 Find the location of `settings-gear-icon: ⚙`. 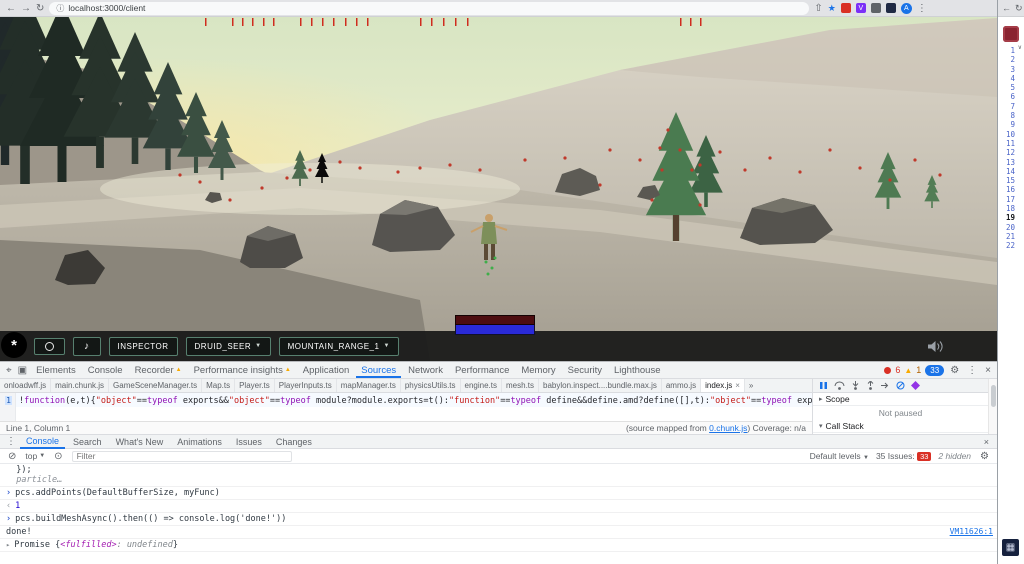

settings-gear-icon: ⚙ is located at coordinates (954, 370).